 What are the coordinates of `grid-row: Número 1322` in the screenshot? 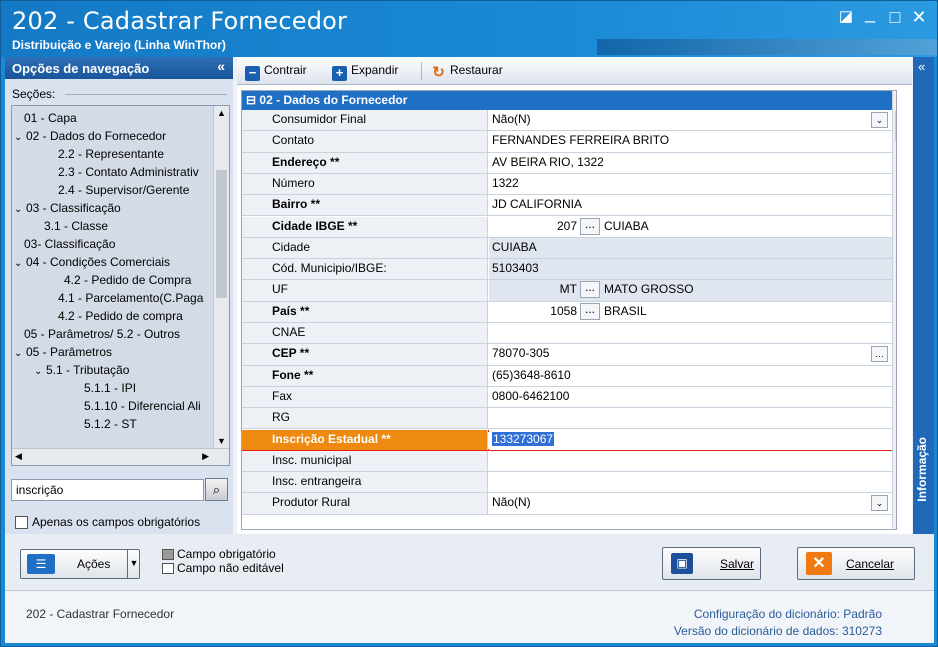 It's located at (567, 184).